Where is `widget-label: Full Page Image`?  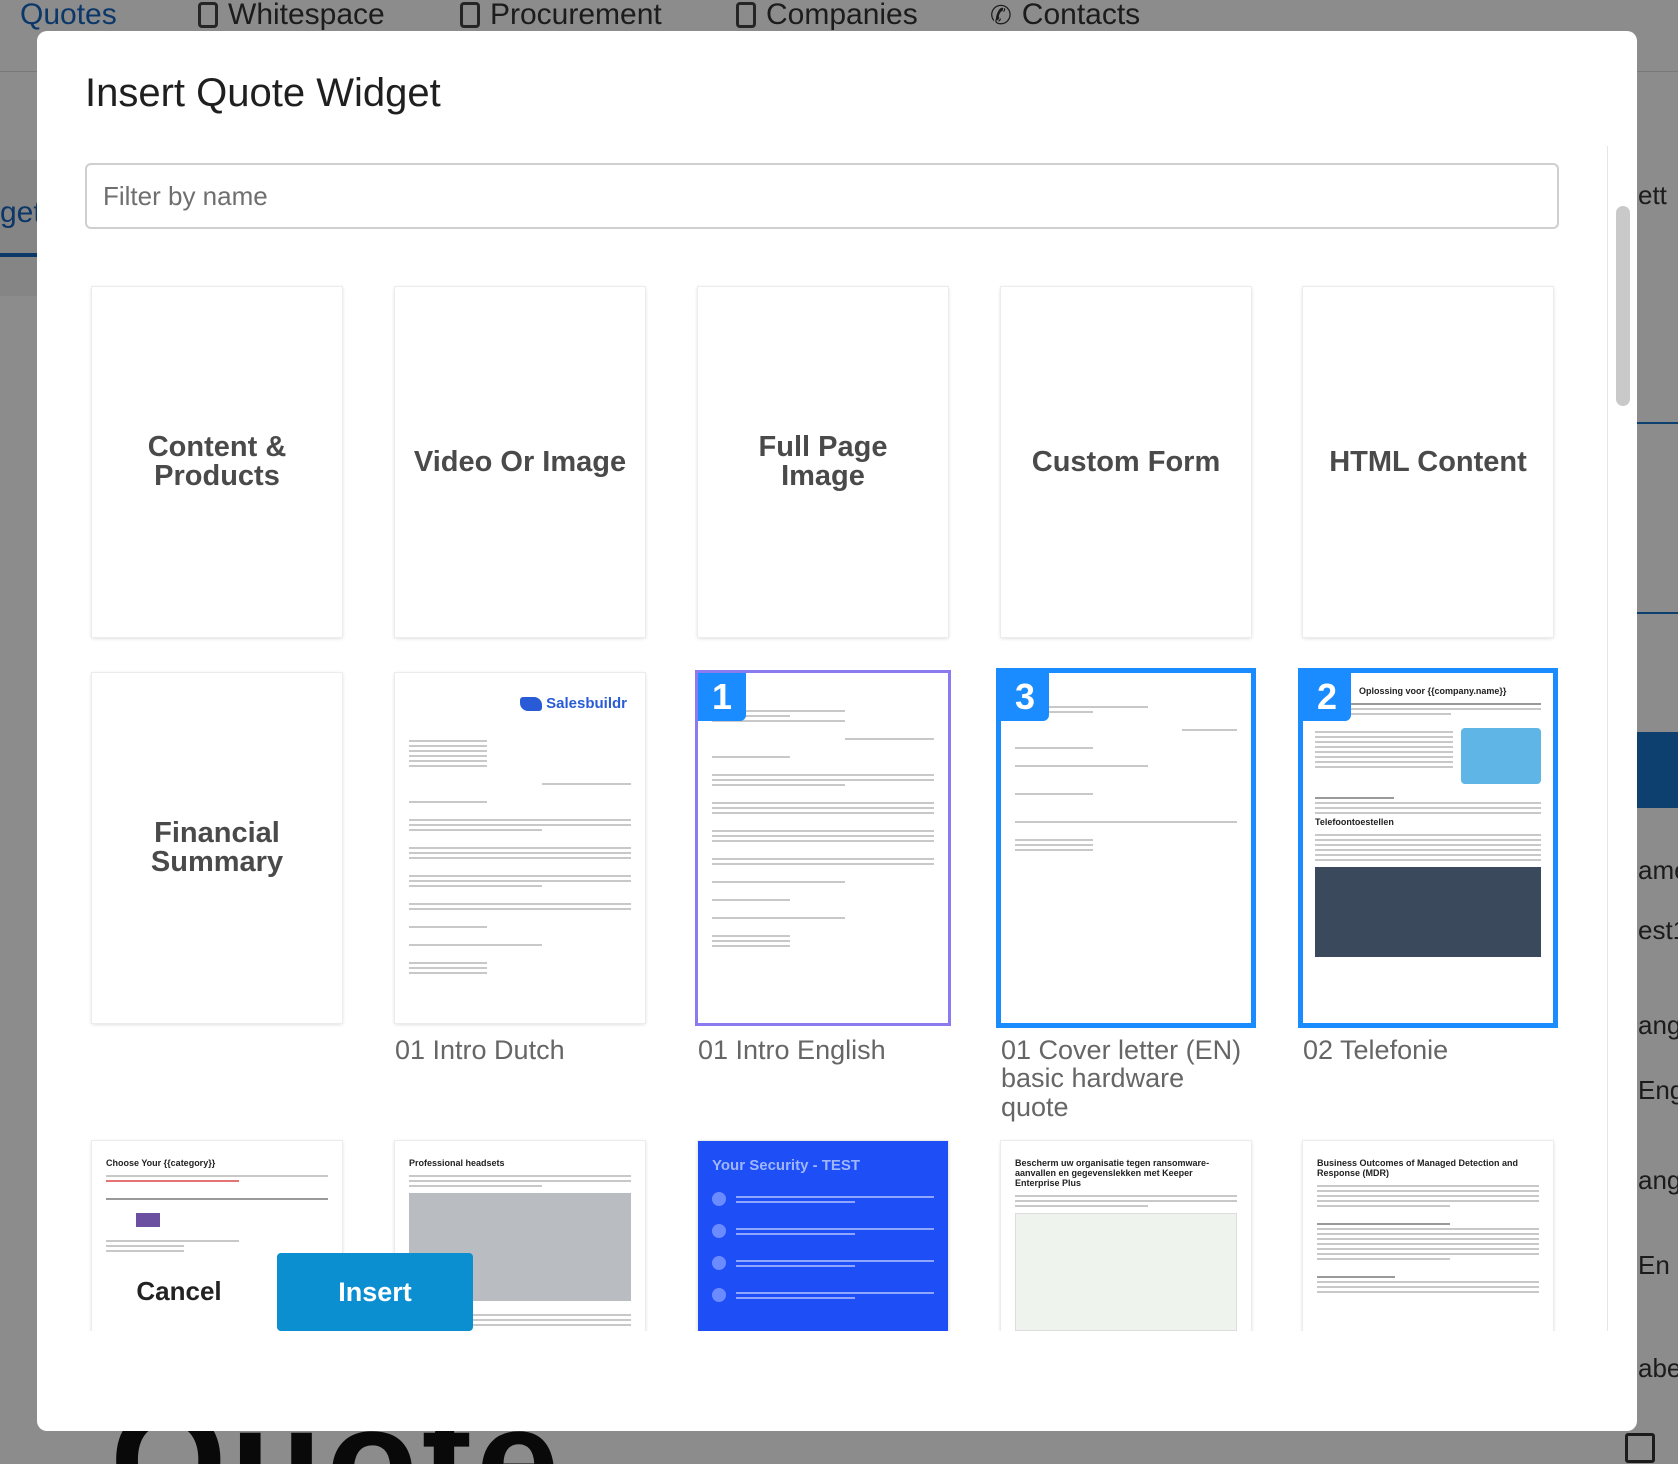
widget-label: Full Page Image is located at coordinates (823, 461).